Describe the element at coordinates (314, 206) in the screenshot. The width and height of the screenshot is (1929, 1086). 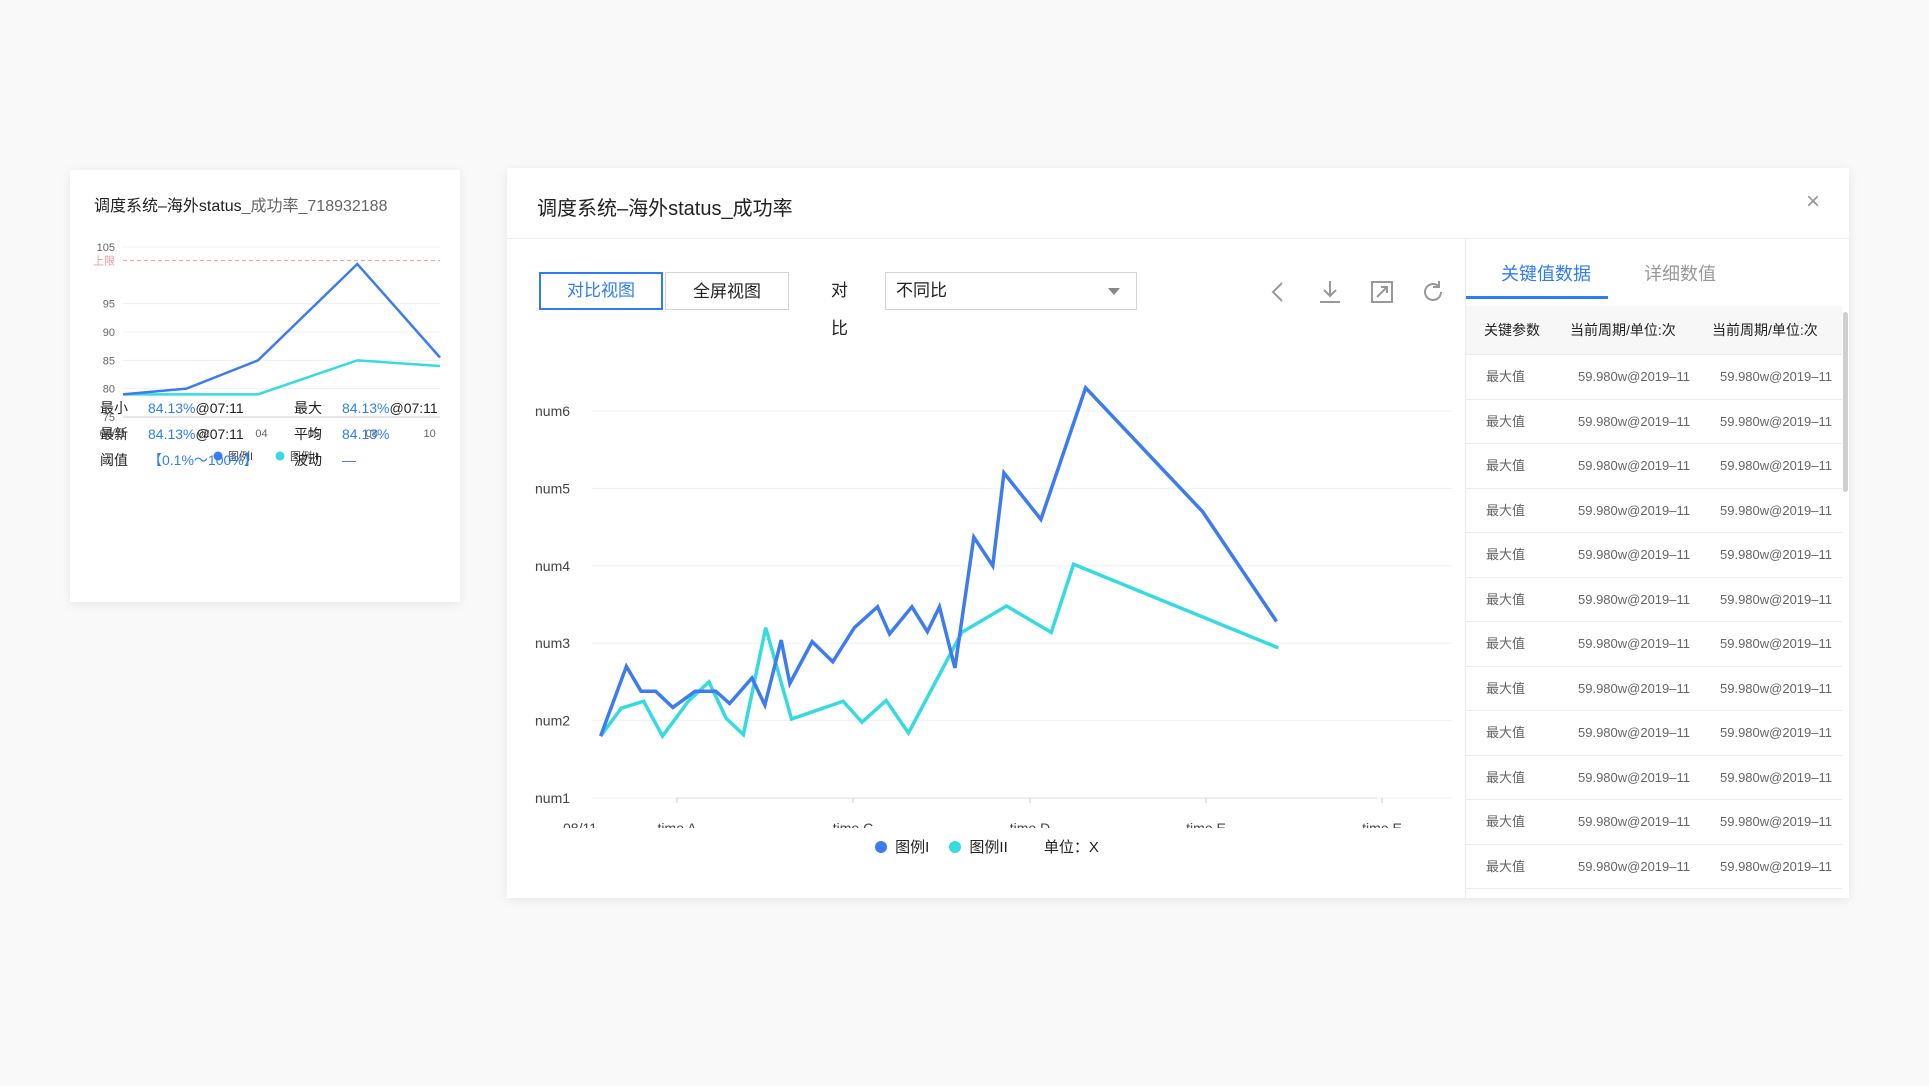
I see `summary-card-title-id: _成功率_718932188` at that location.